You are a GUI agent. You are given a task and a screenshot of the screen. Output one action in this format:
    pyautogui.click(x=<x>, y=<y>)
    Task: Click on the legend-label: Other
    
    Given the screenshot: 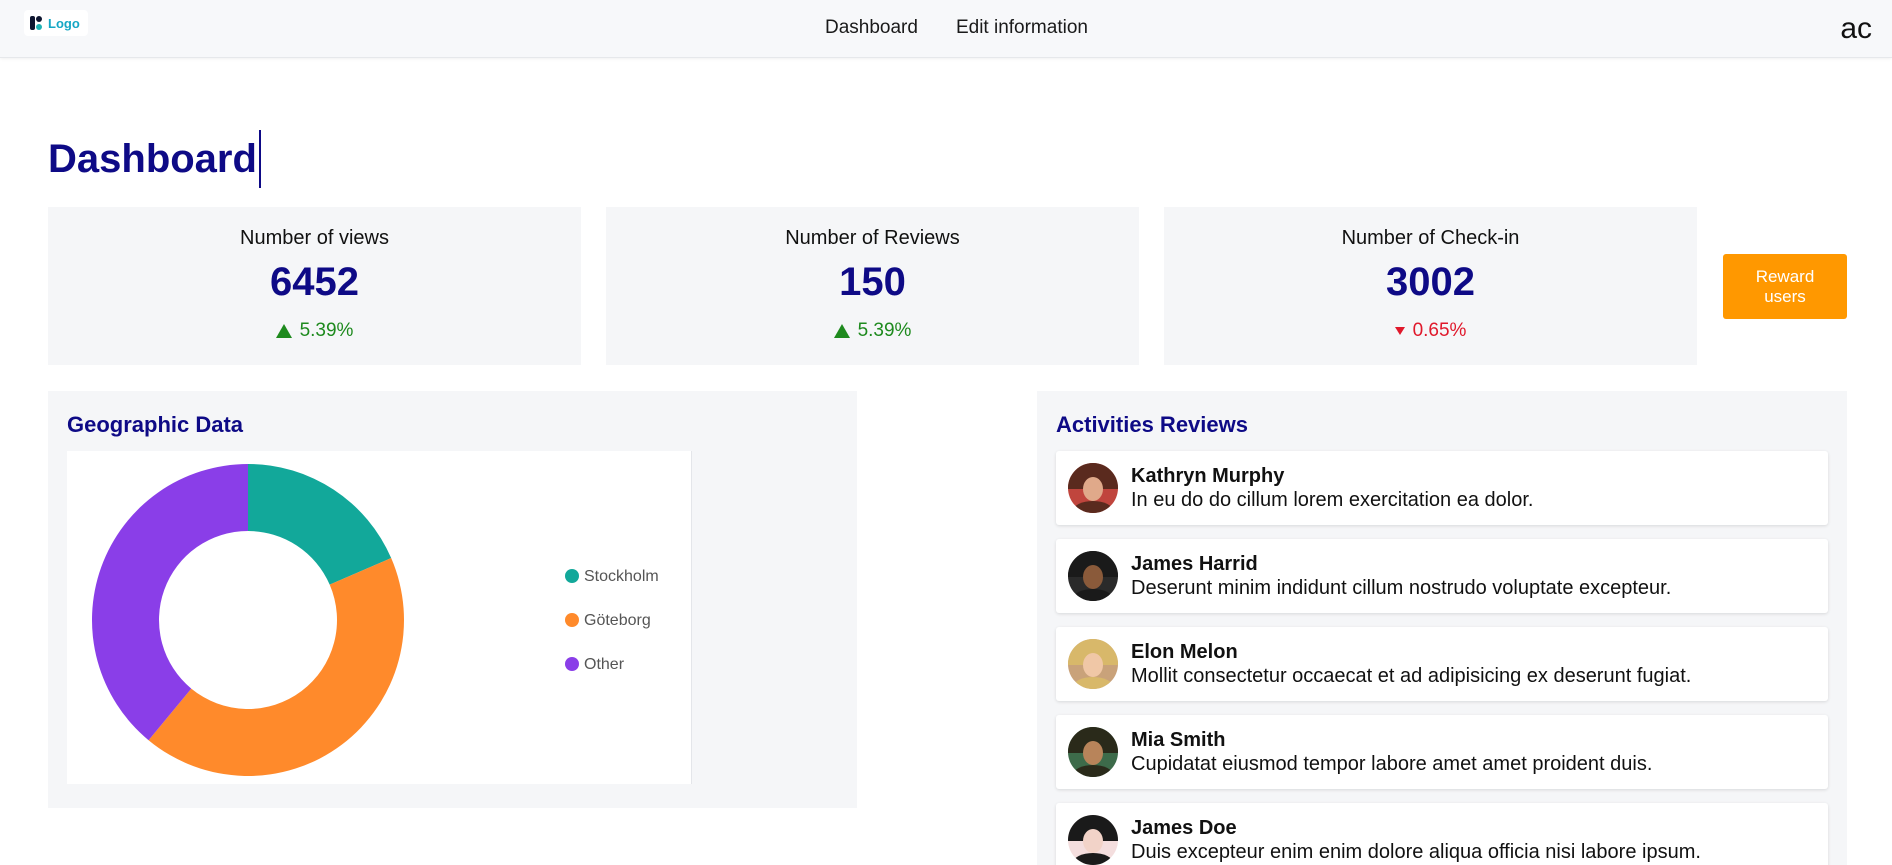 What is the action you would take?
    pyautogui.click(x=604, y=664)
    